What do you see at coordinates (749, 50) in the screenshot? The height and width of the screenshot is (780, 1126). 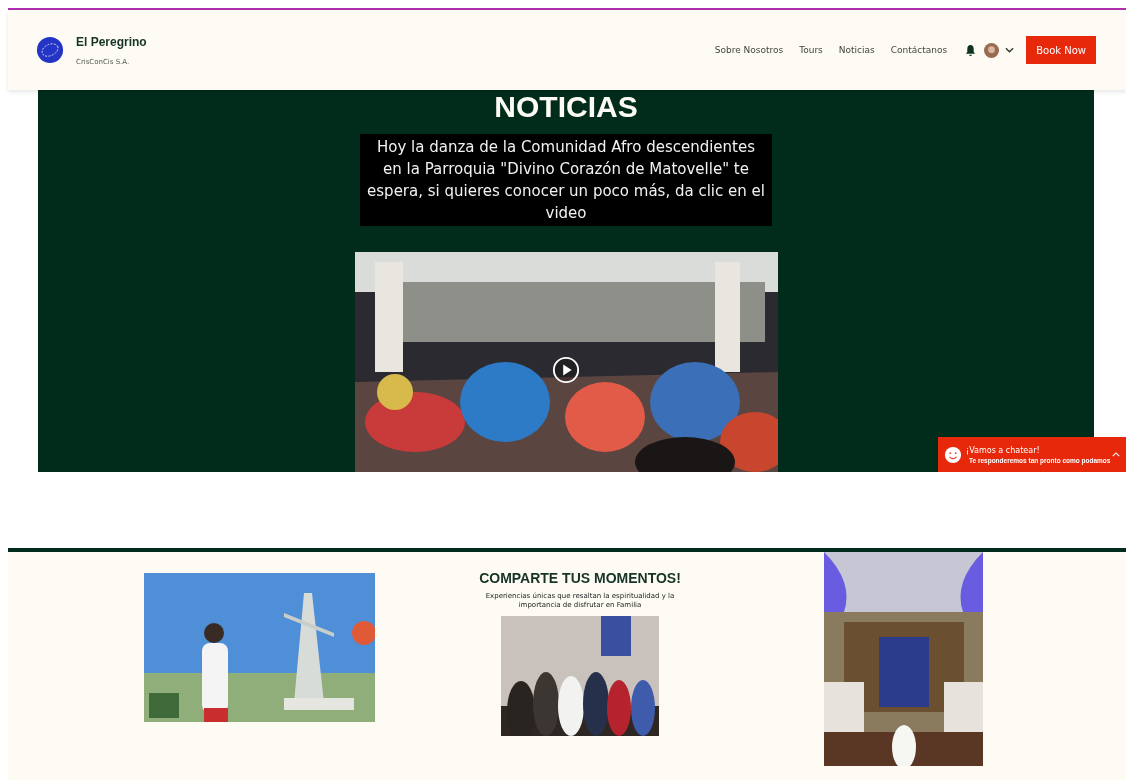 I see `nav-link: Sobre Nosotros` at bounding box center [749, 50].